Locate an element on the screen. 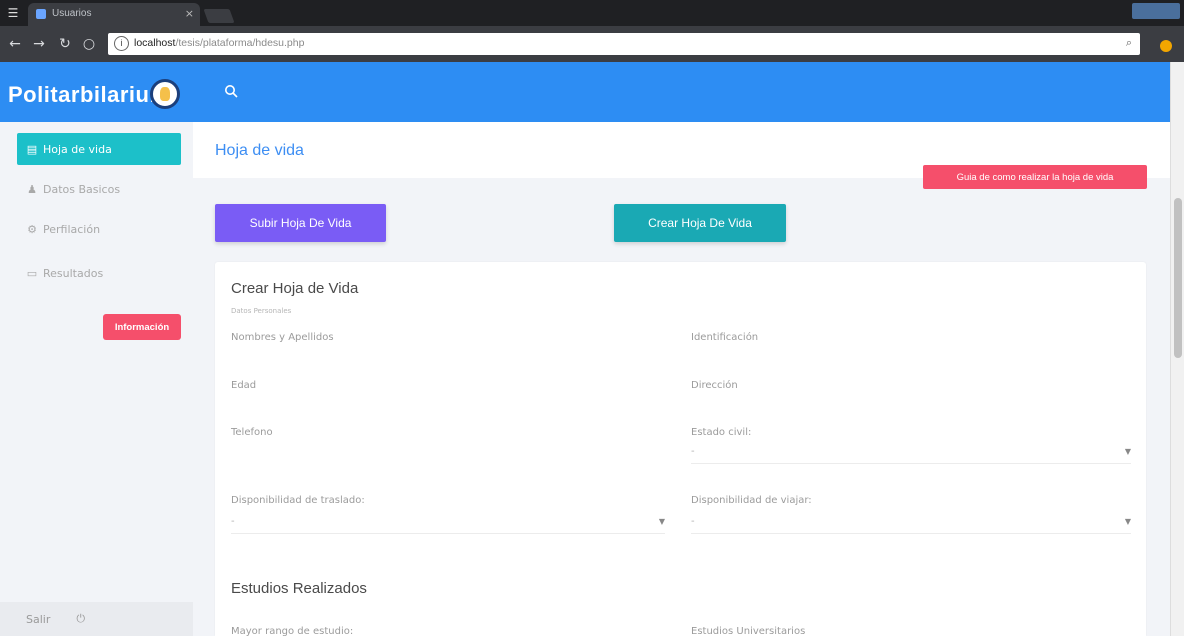 This screenshot has height=636, width=1184. create-cv-button: Crear Hoja De Vida is located at coordinates (700, 223).